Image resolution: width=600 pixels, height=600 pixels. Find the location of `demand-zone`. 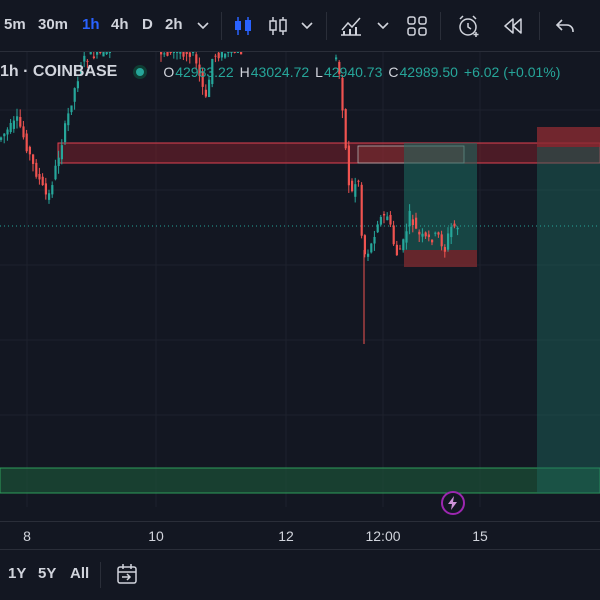

demand-zone is located at coordinates (300, 480).